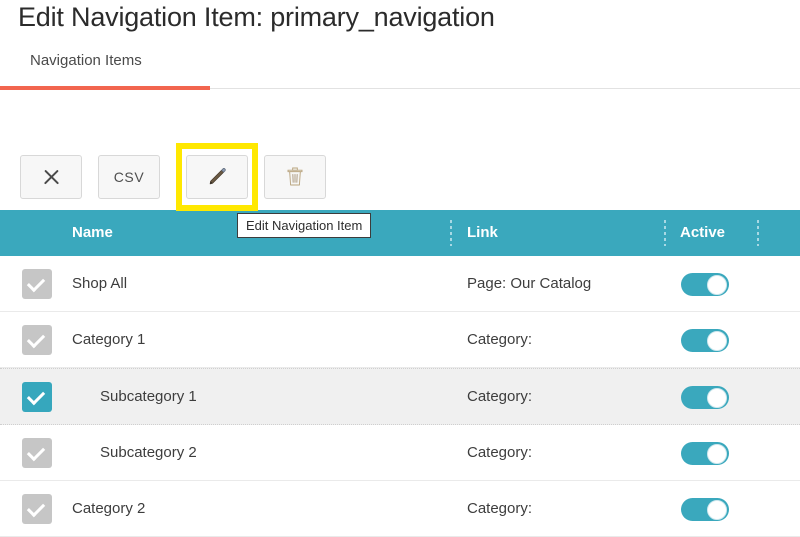 This screenshot has width=800, height=537. What do you see at coordinates (148, 396) in the screenshot?
I see `row-name: Subcategory 1` at bounding box center [148, 396].